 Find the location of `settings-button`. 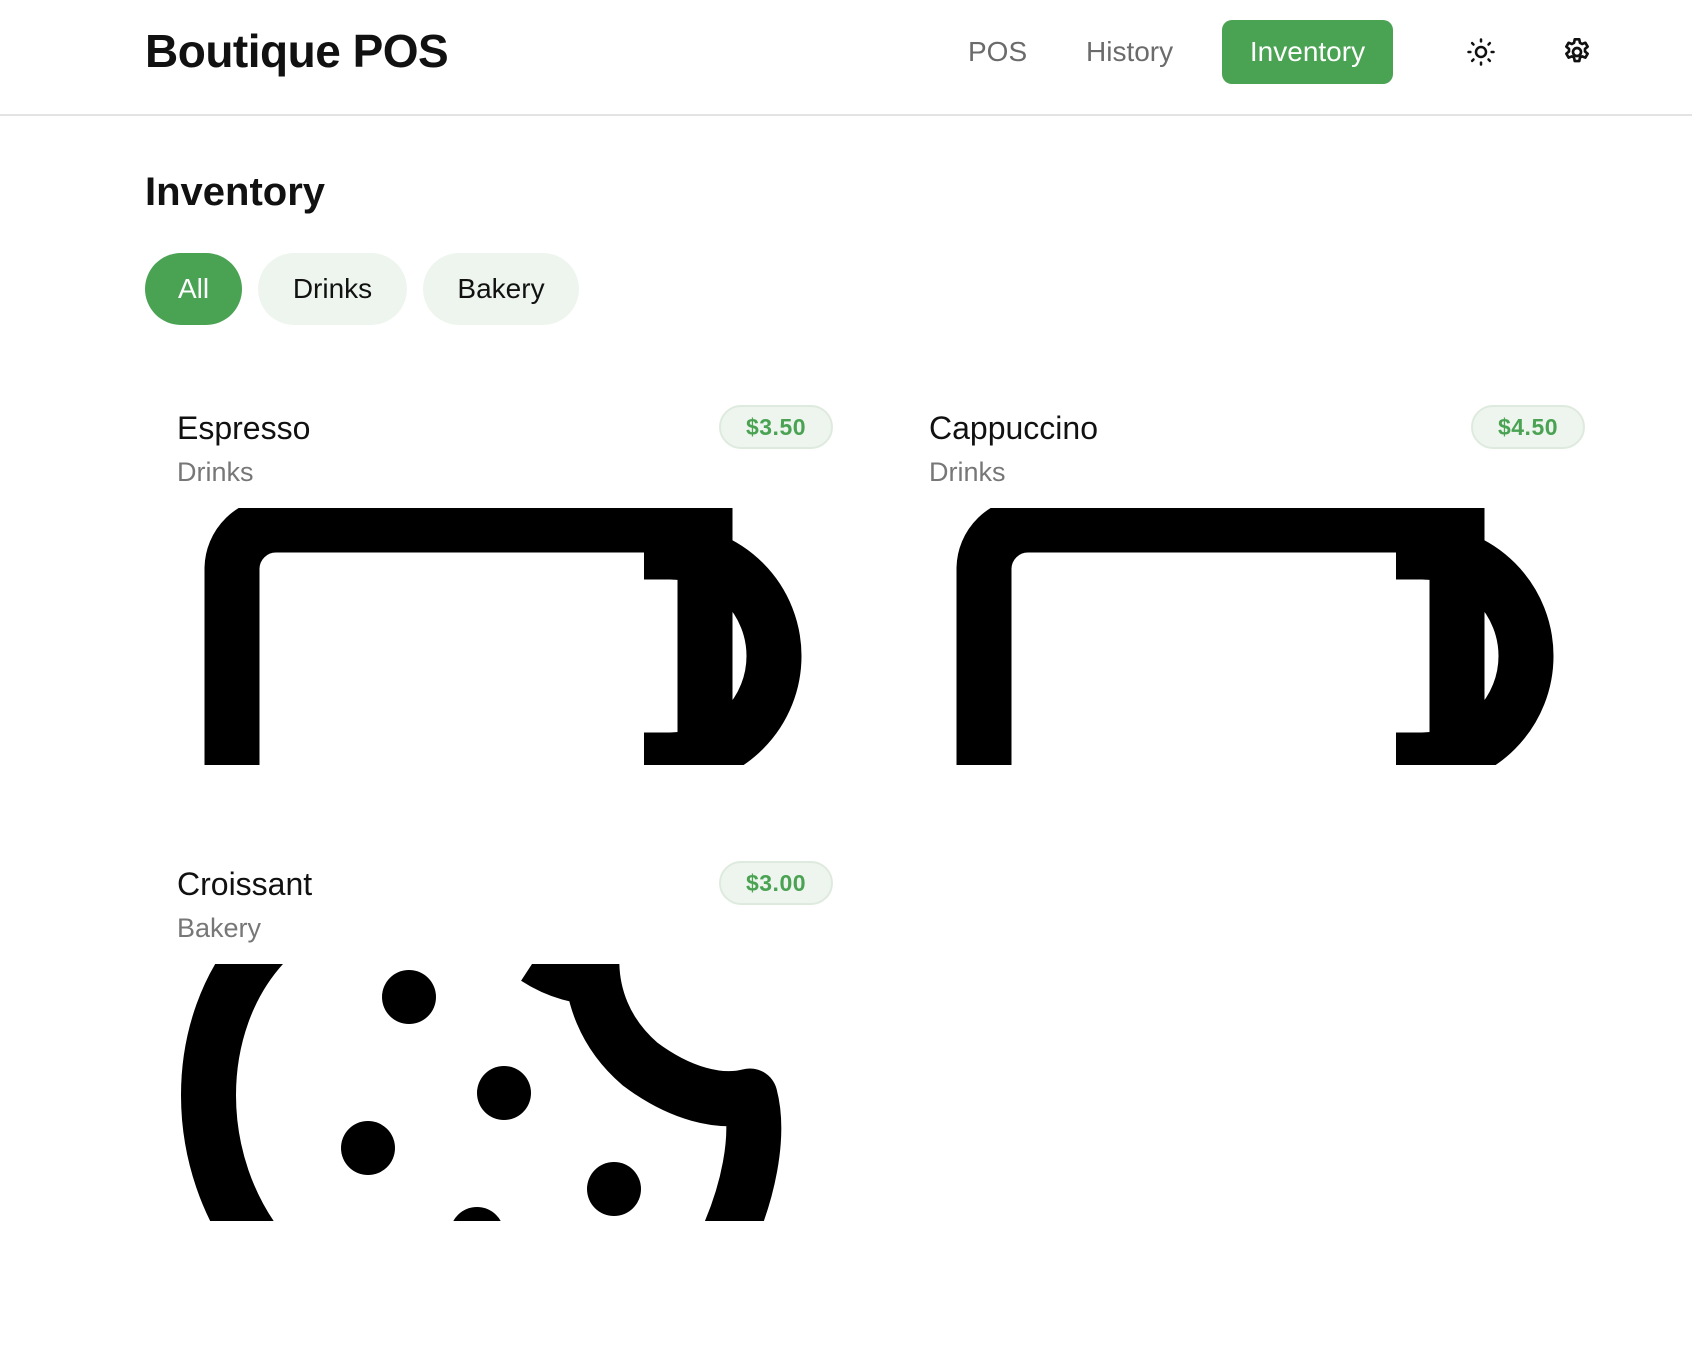

settings-button is located at coordinates (1577, 52).